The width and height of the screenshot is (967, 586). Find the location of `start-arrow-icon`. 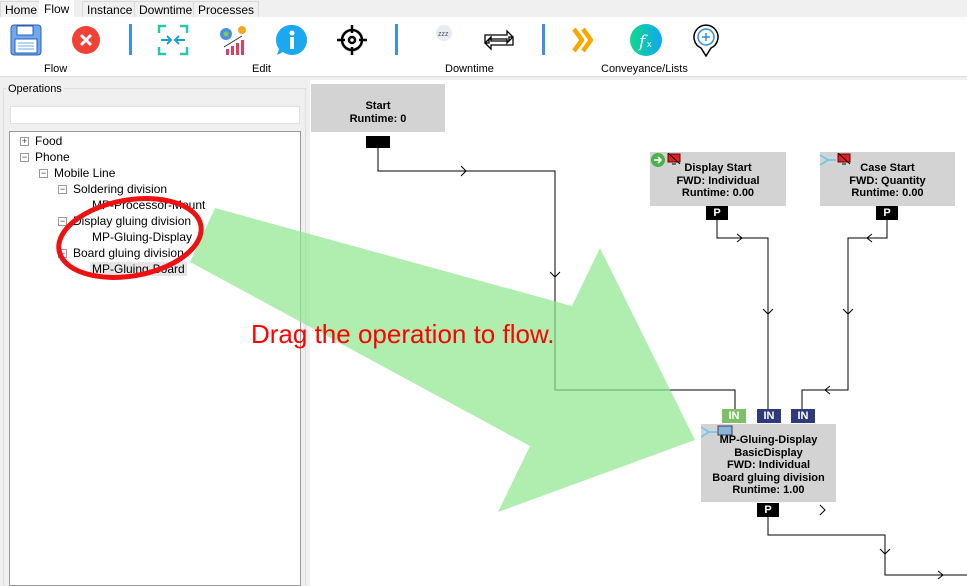

start-arrow-icon is located at coordinates (658, 160).